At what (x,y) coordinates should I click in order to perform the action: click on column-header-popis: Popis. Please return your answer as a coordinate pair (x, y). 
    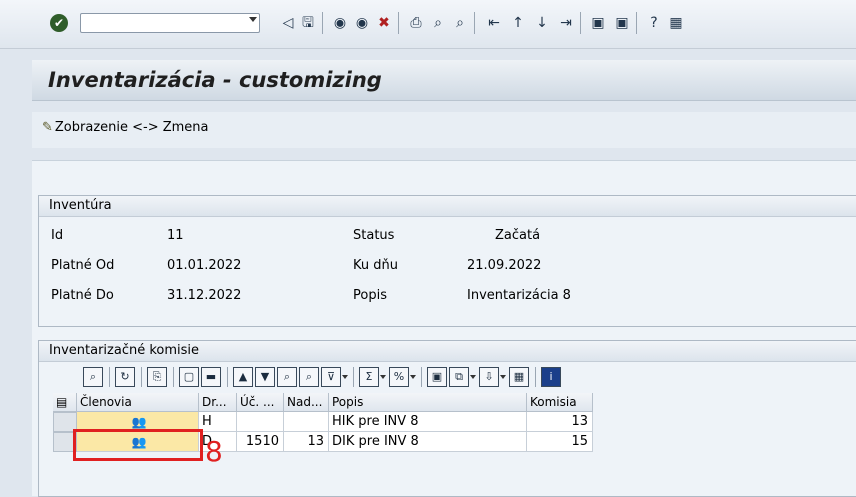
    Looking at the image, I should click on (428, 402).